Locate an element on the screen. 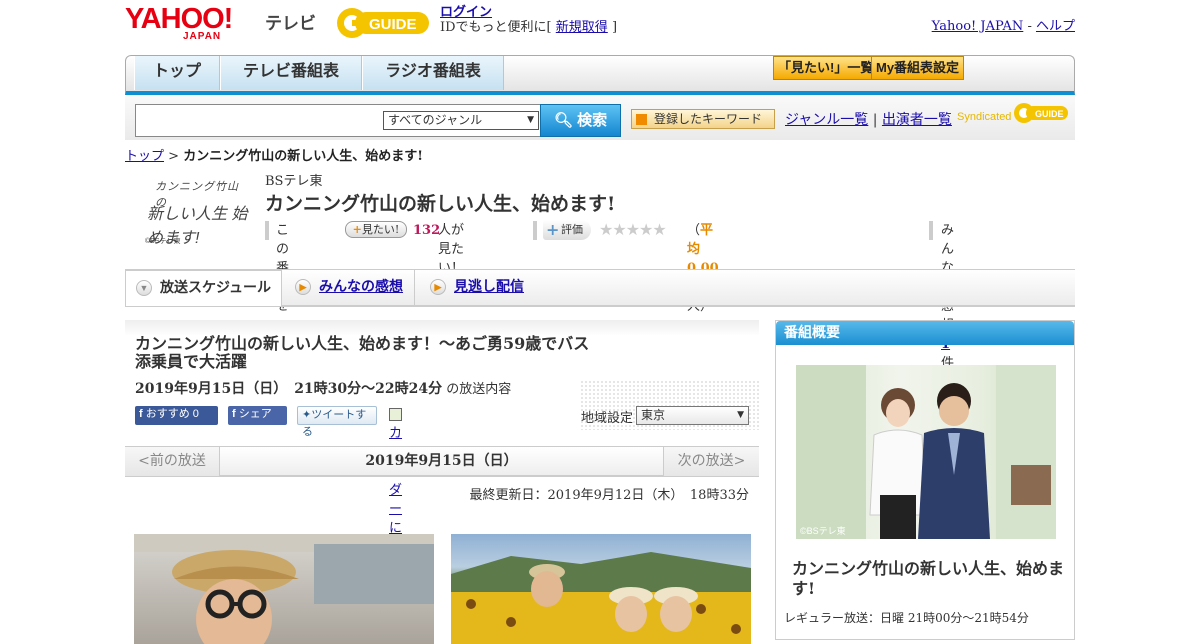 The image size is (1200, 644). tab-tv-schedule: テレビ番組表 is located at coordinates (291, 73).